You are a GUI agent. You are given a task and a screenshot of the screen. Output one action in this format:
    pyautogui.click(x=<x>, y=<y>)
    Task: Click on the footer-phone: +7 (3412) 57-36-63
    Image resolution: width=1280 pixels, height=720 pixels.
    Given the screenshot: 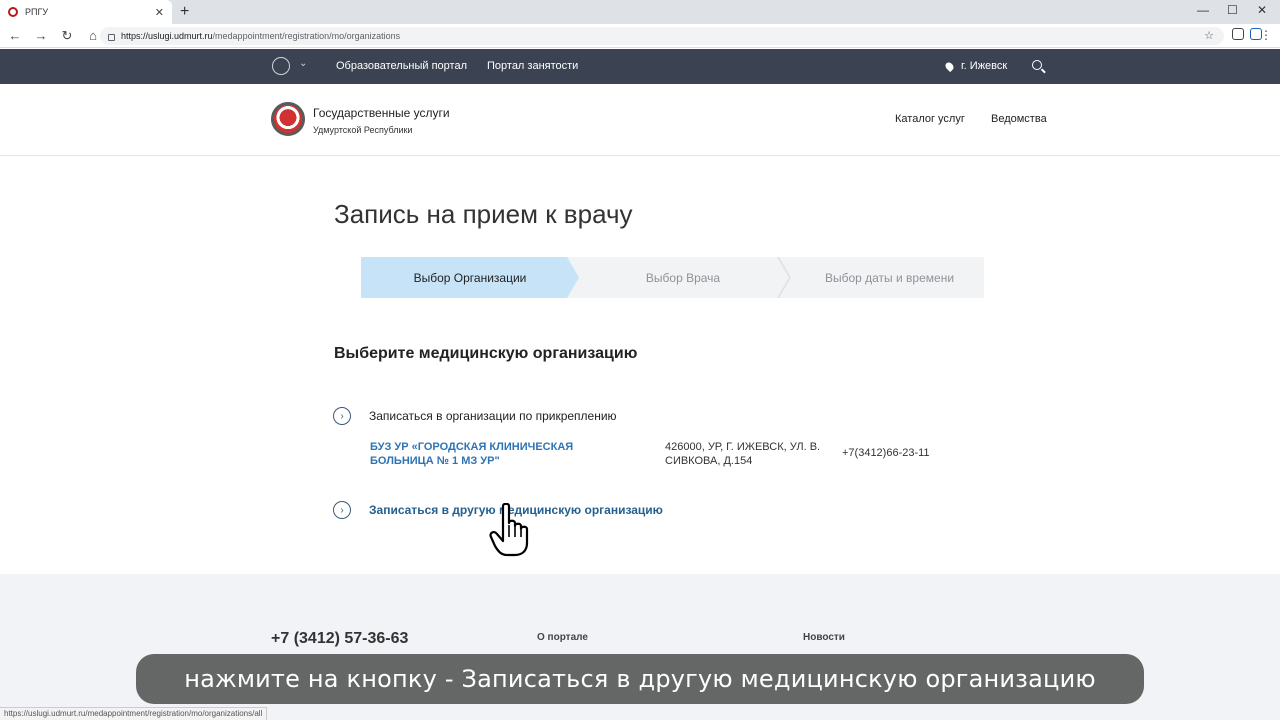 What is the action you would take?
    pyautogui.click(x=339, y=639)
    